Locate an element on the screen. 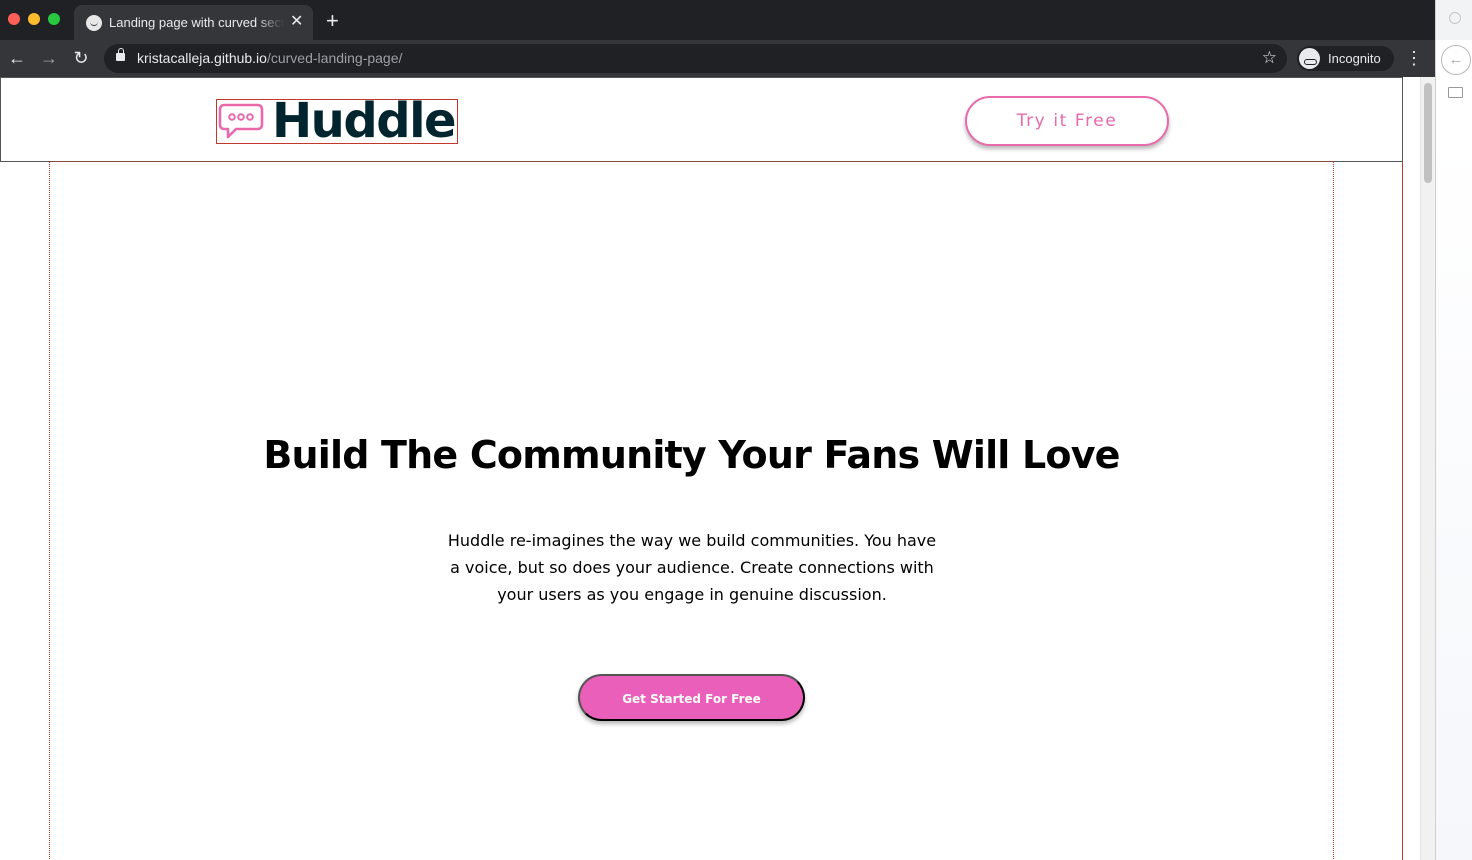 The image size is (1472, 860). bookmark-star-icon: ☆ is located at coordinates (1269, 58).